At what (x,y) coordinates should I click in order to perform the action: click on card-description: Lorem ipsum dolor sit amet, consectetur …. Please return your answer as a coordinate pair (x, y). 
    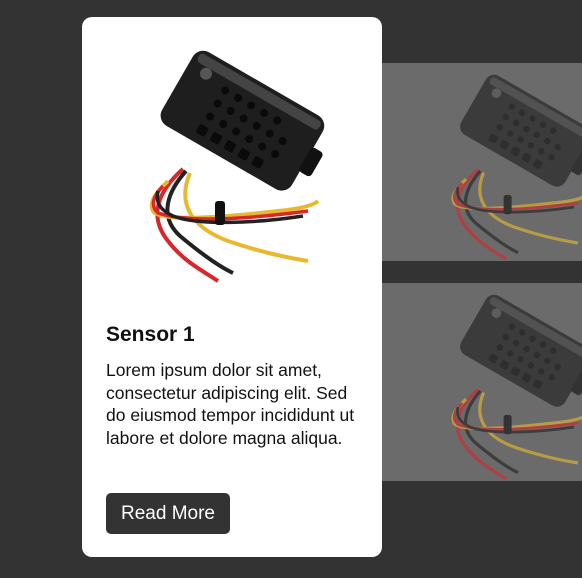
    Looking at the image, I should click on (230, 404).